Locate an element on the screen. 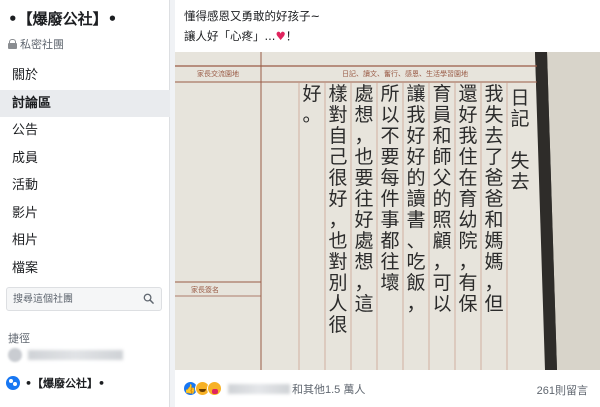 The width and height of the screenshot is (600, 407). privacy-label: 私密社團 is located at coordinates (36, 44).